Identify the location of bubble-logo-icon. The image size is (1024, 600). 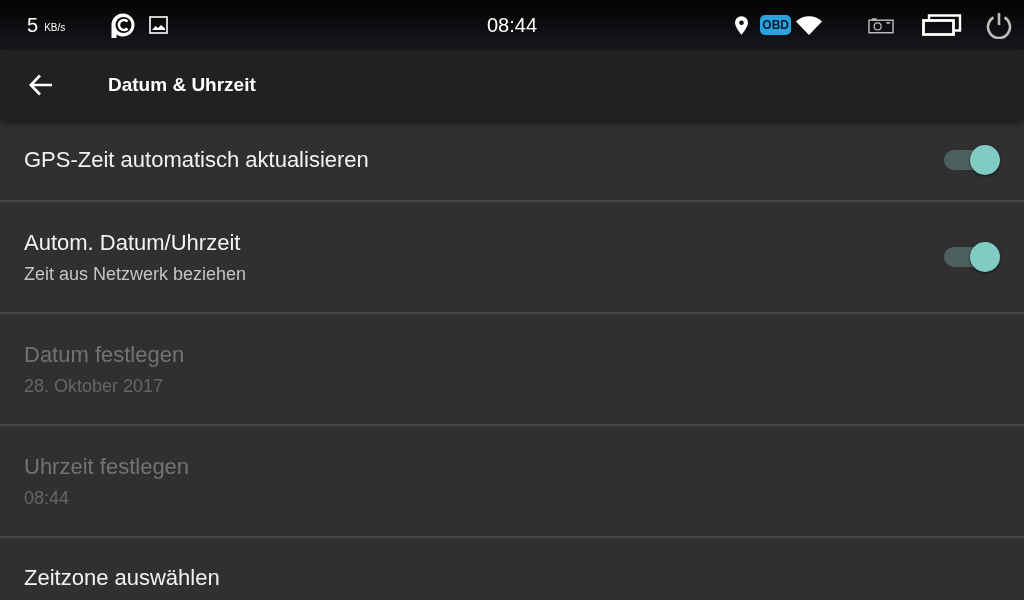
(123, 25).